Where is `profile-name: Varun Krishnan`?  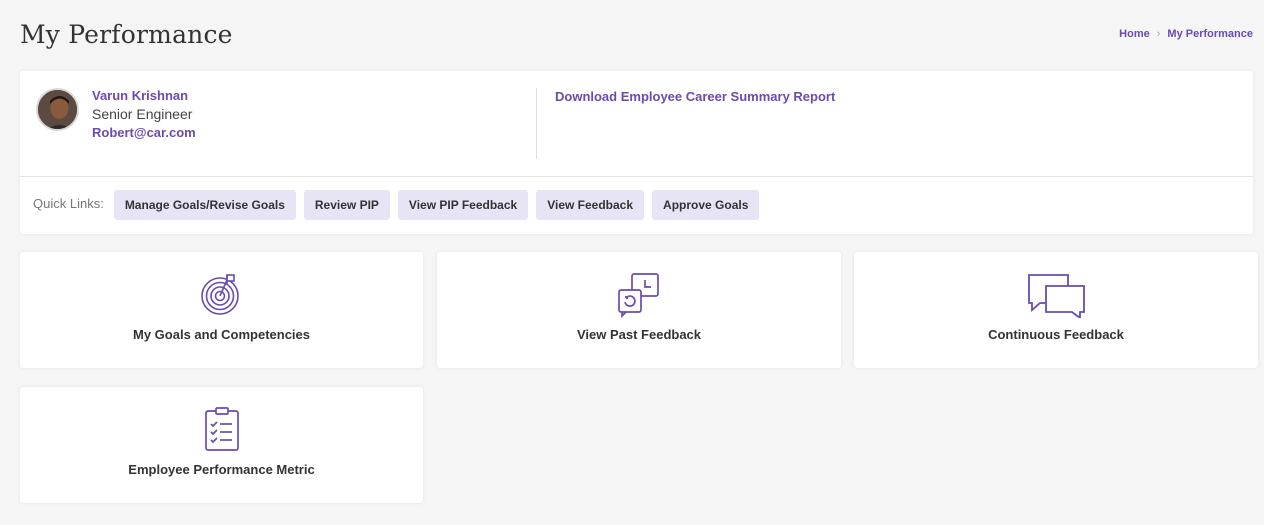
profile-name: Varun Krishnan is located at coordinates (144, 96).